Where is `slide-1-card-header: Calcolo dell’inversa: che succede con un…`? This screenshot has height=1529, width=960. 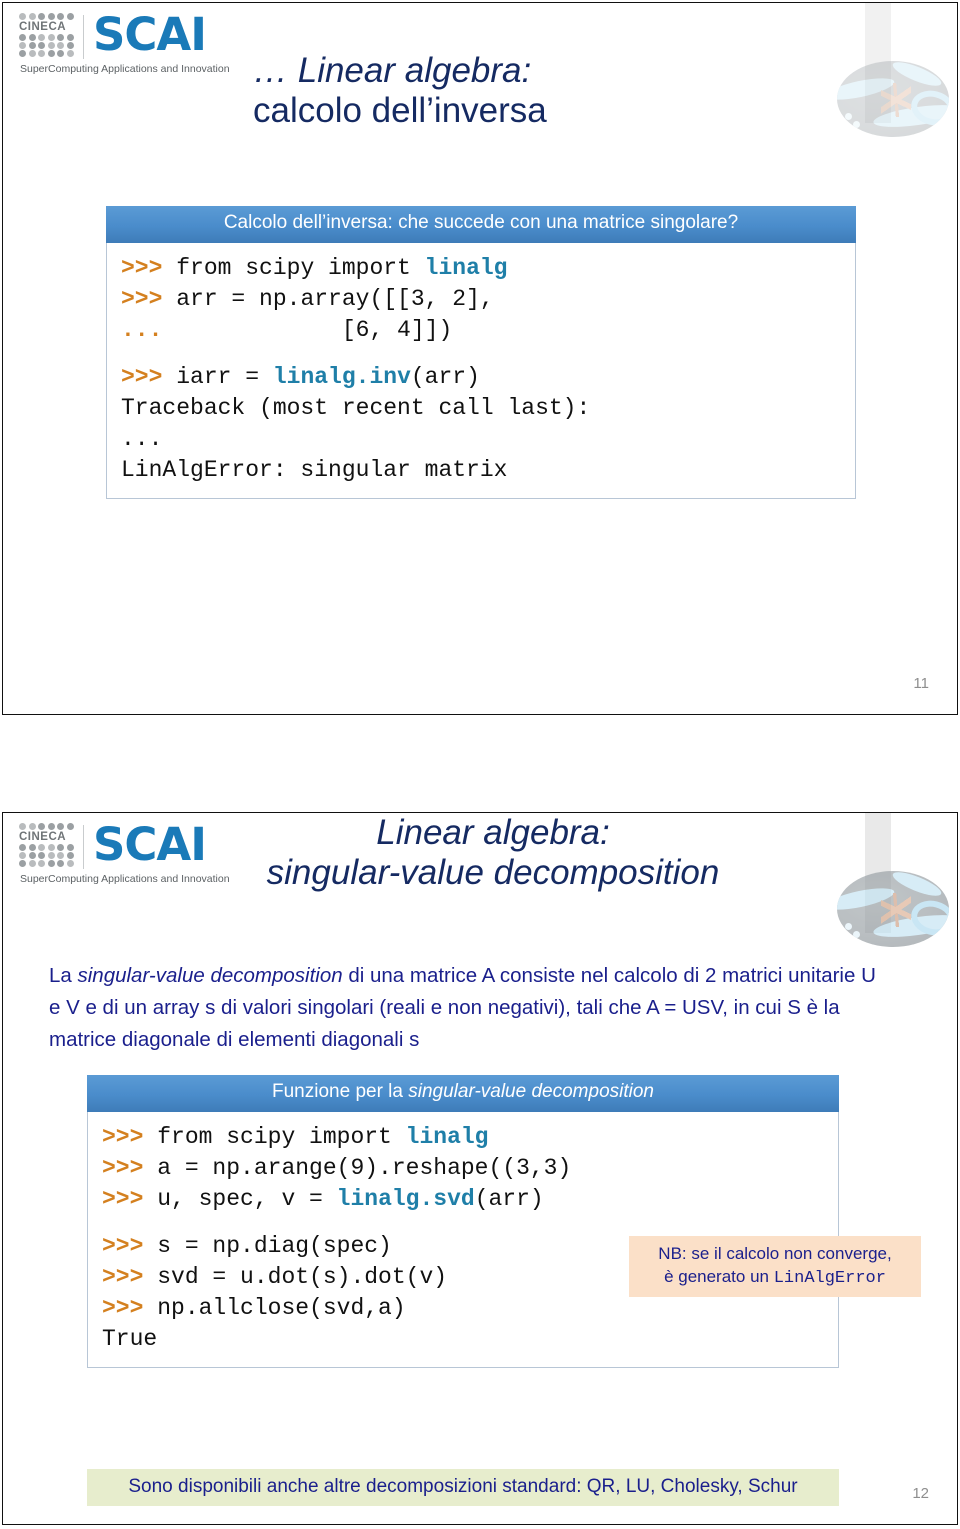 slide-1-card-header: Calcolo dell’inversa: che succede con un… is located at coordinates (481, 224).